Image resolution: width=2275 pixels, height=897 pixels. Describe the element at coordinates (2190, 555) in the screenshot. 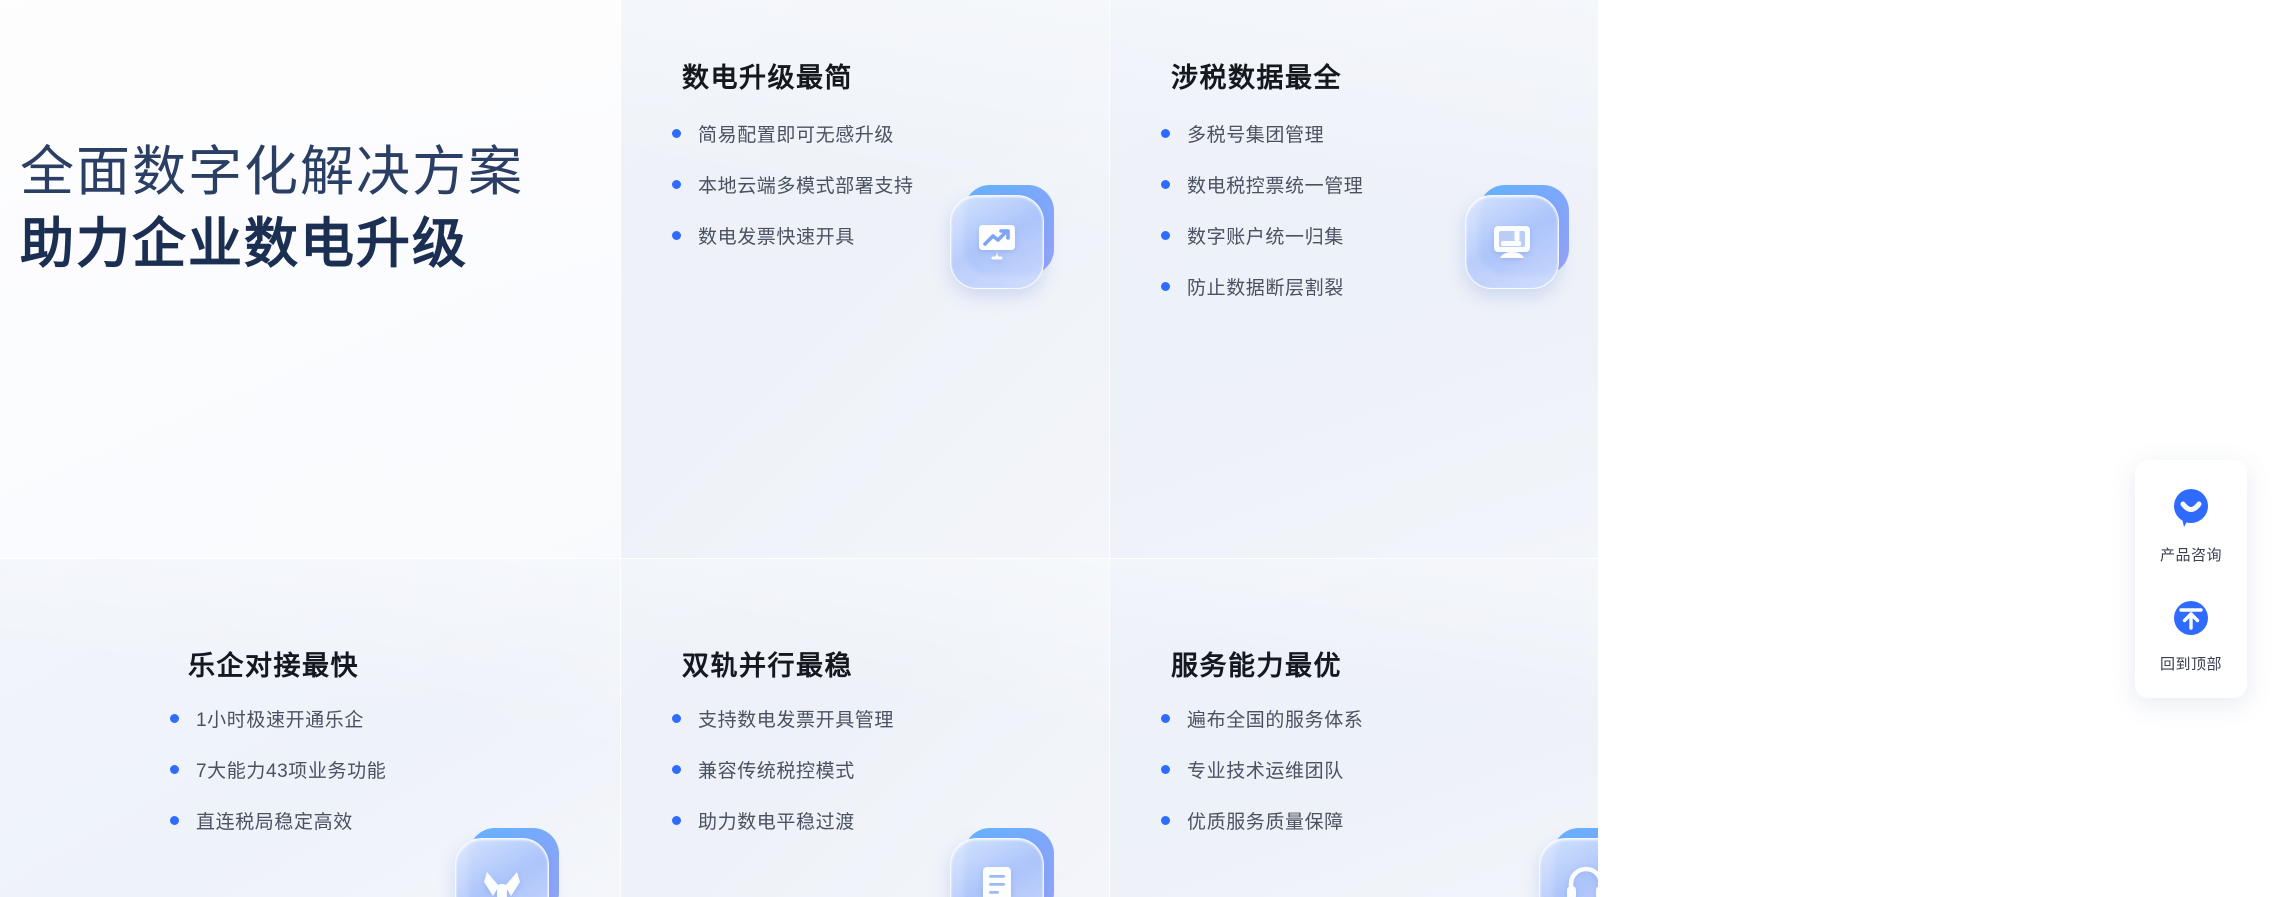

I see `rail-item-label: 产品咨询` at that location.